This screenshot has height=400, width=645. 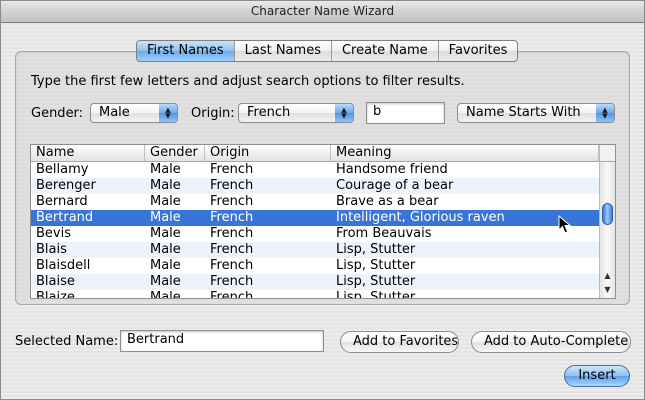 I want to click on table-scrollbar: ▲ ▼, so click(x=607, y=221).